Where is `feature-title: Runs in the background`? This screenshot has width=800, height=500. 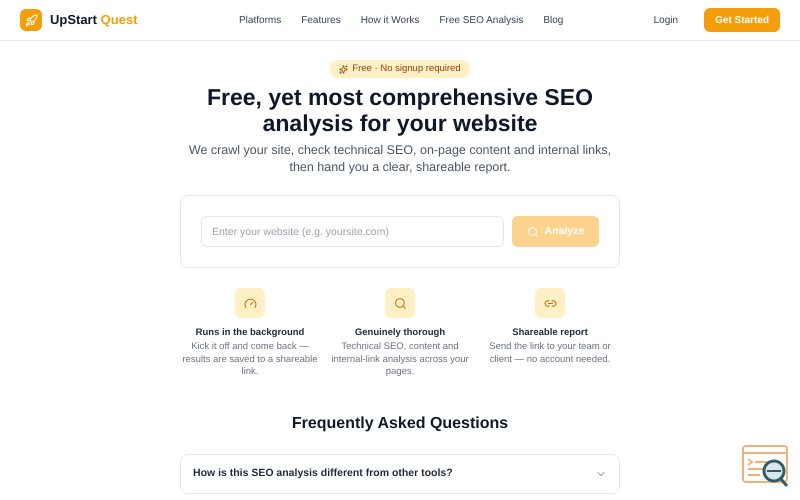 feature-title: Runs in the background is located at coordinates (250, 333).